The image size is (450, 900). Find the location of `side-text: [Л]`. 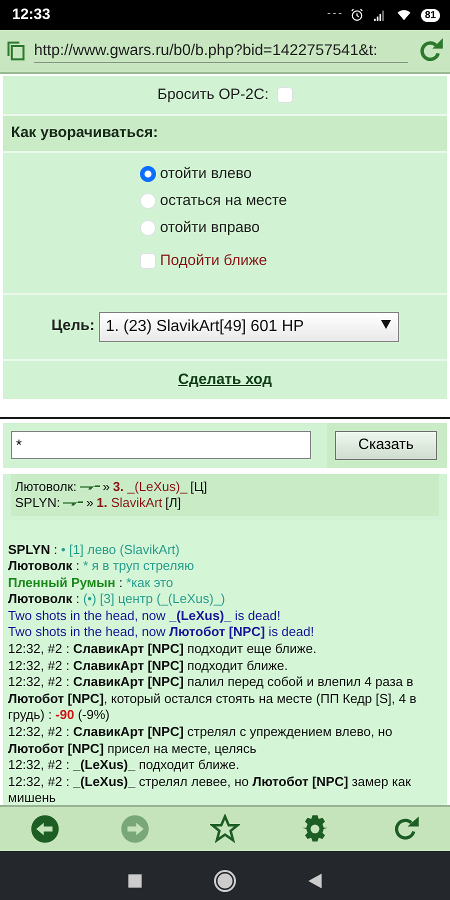

side-text: [Л] is located at coordinates (173, 502).